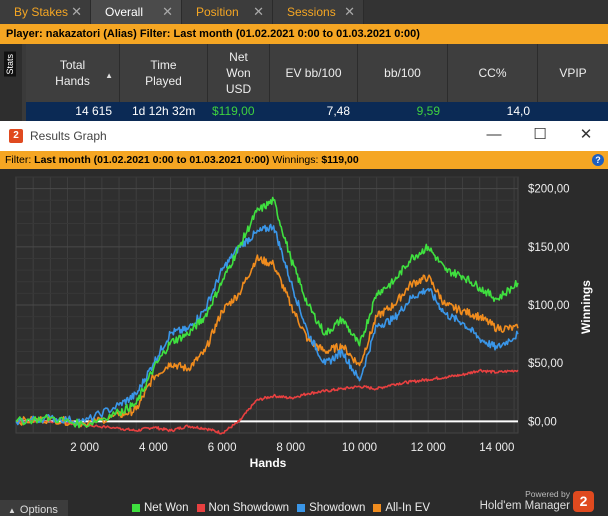 The image size is (608, 516). Describe the element at coordinates (295, 160) in the screenshot. I see `winnings-label: Winnings:` at that location.